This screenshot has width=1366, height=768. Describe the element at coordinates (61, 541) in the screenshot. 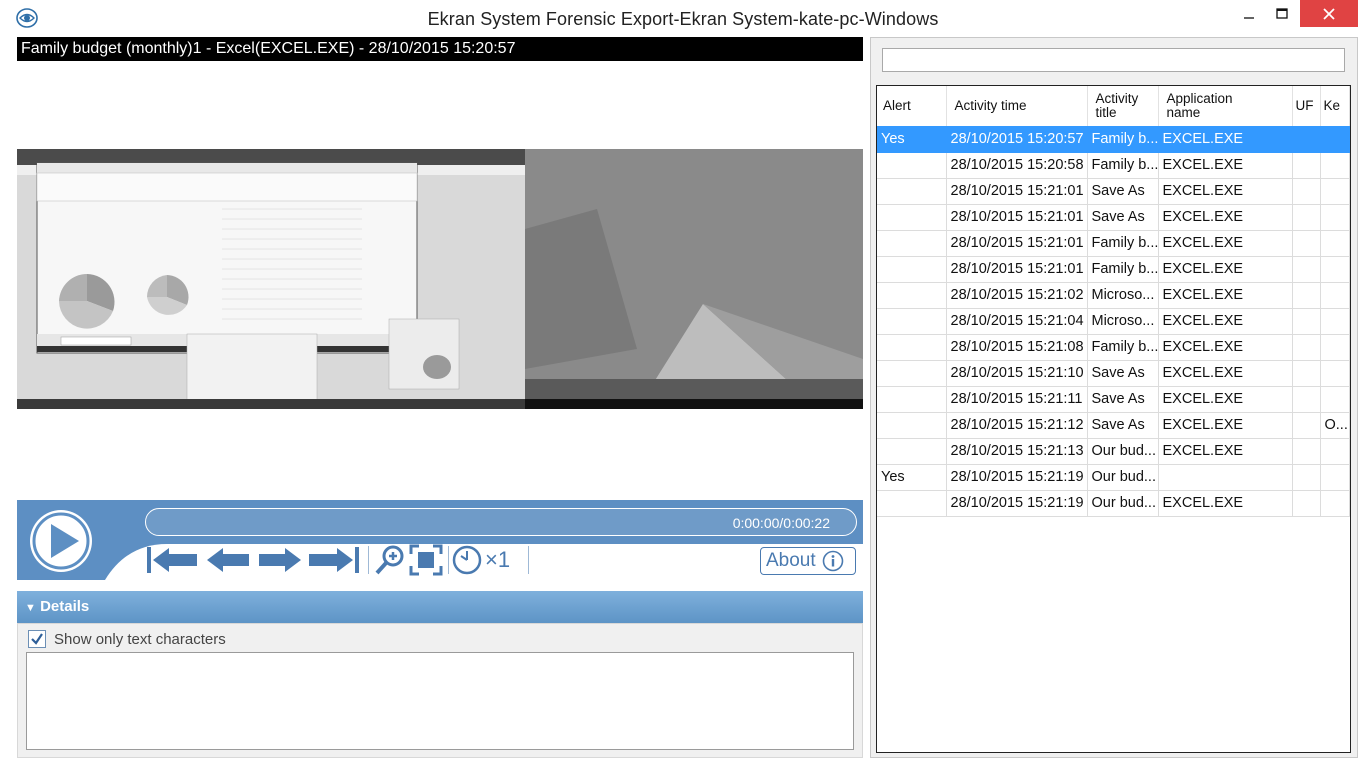

I see `play-button` at that location.